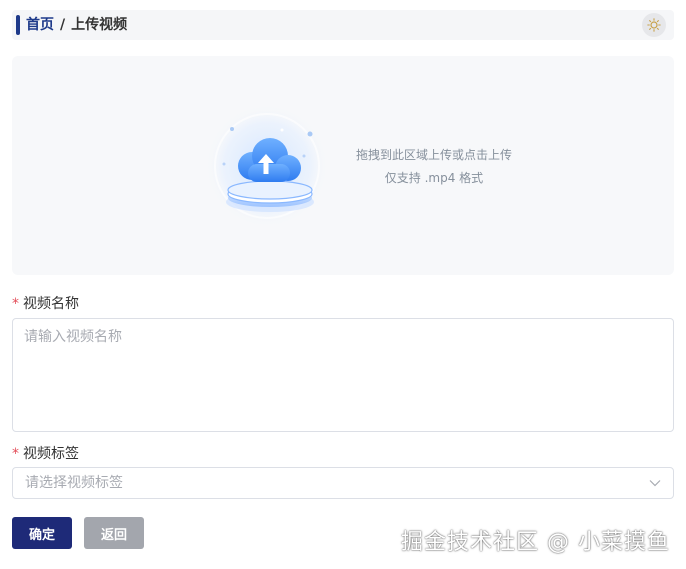  What do you see at coordinates (51, 454) in the screenshot?
I see `video-tag-label-text: 视频标签` at bounding box center [51, 454].